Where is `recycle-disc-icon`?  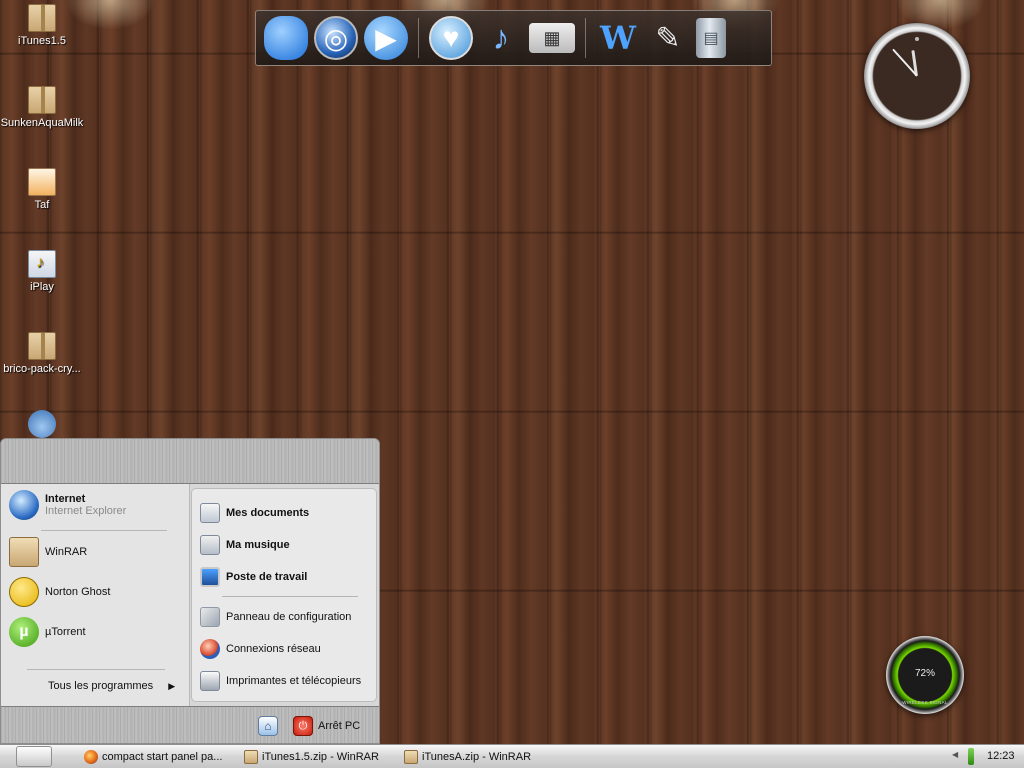 recycle-disc-icon is located at coordinates (42, 424).